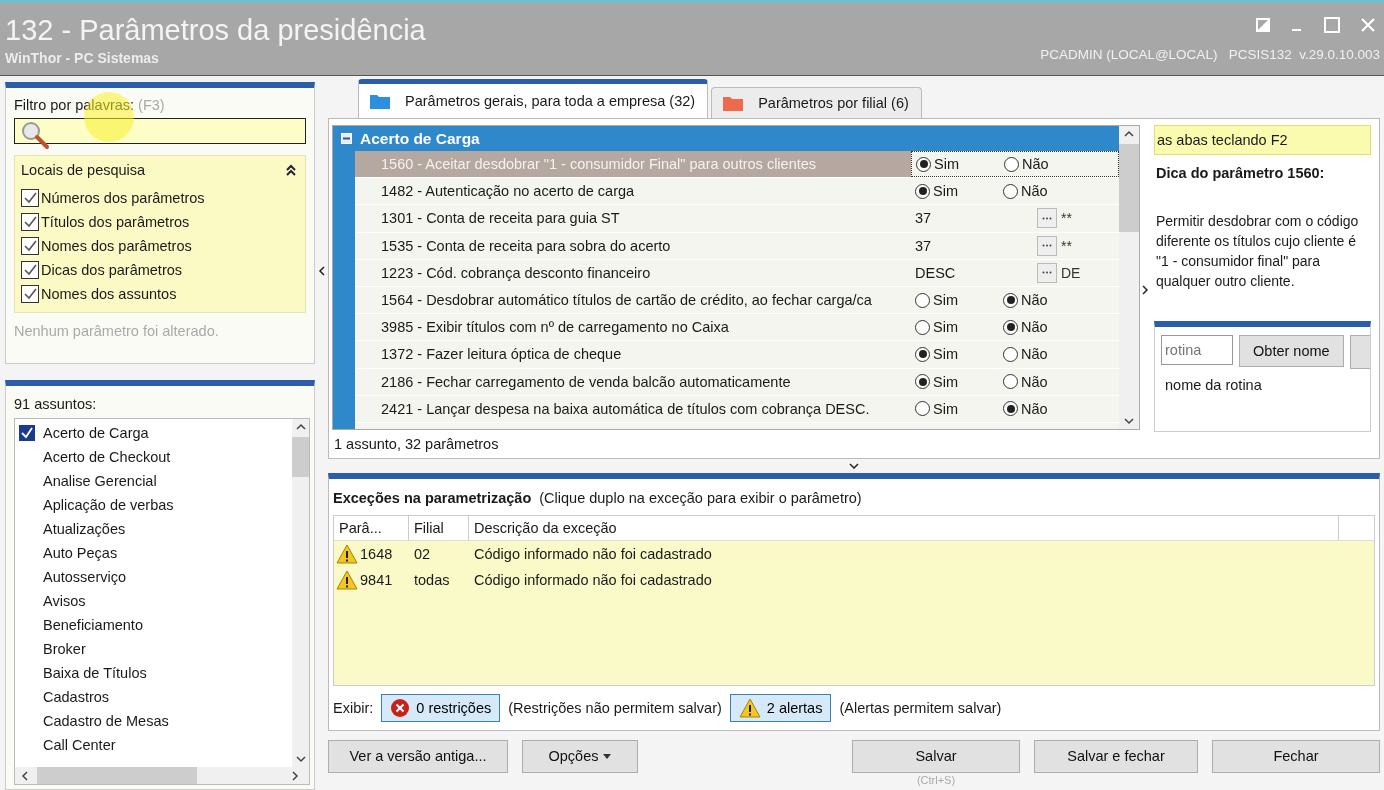  What do you see at coordinates (155, 529) in the screenshot?
I see `subject-item: Atualizações` at bounding box center [155, 529].